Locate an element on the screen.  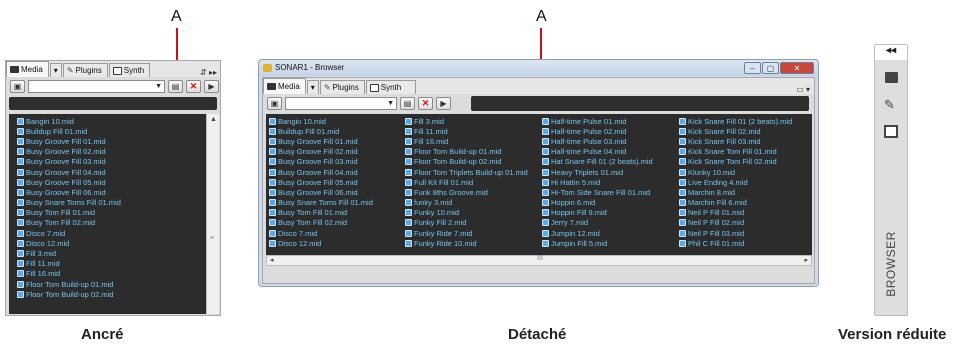
minimize-button: – is located at coordinates (752, 68).